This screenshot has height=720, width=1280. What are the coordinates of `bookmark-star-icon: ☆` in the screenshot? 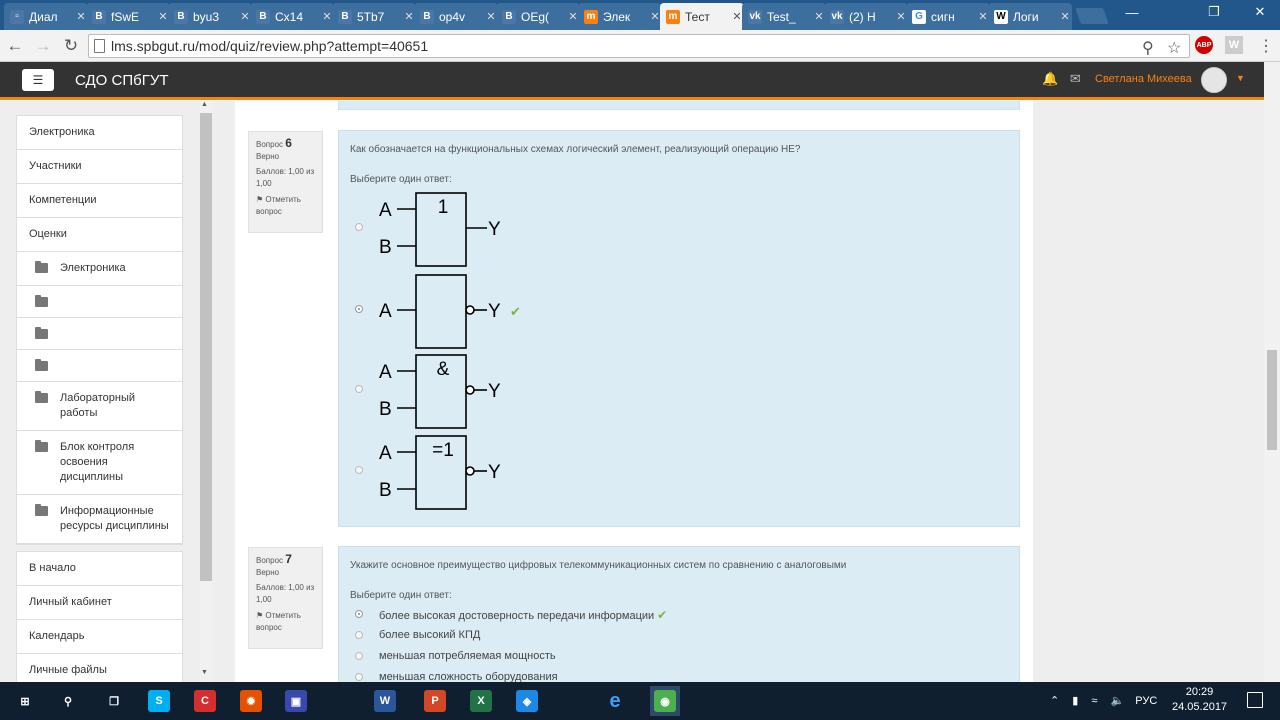 It's located at (1174, 48).